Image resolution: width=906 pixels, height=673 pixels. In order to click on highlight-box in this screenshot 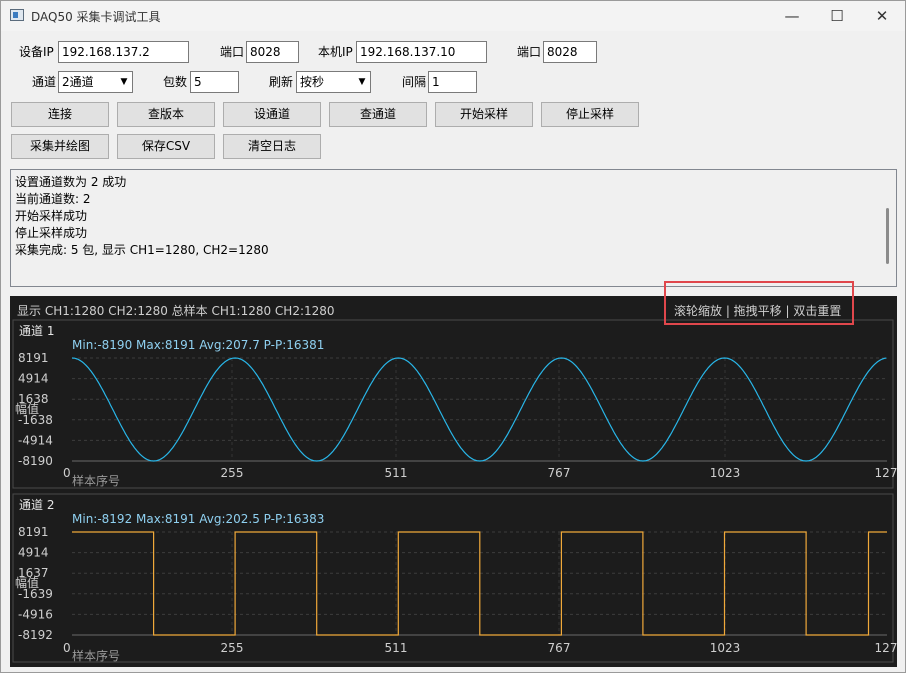, I will do `click(759, 303)`.